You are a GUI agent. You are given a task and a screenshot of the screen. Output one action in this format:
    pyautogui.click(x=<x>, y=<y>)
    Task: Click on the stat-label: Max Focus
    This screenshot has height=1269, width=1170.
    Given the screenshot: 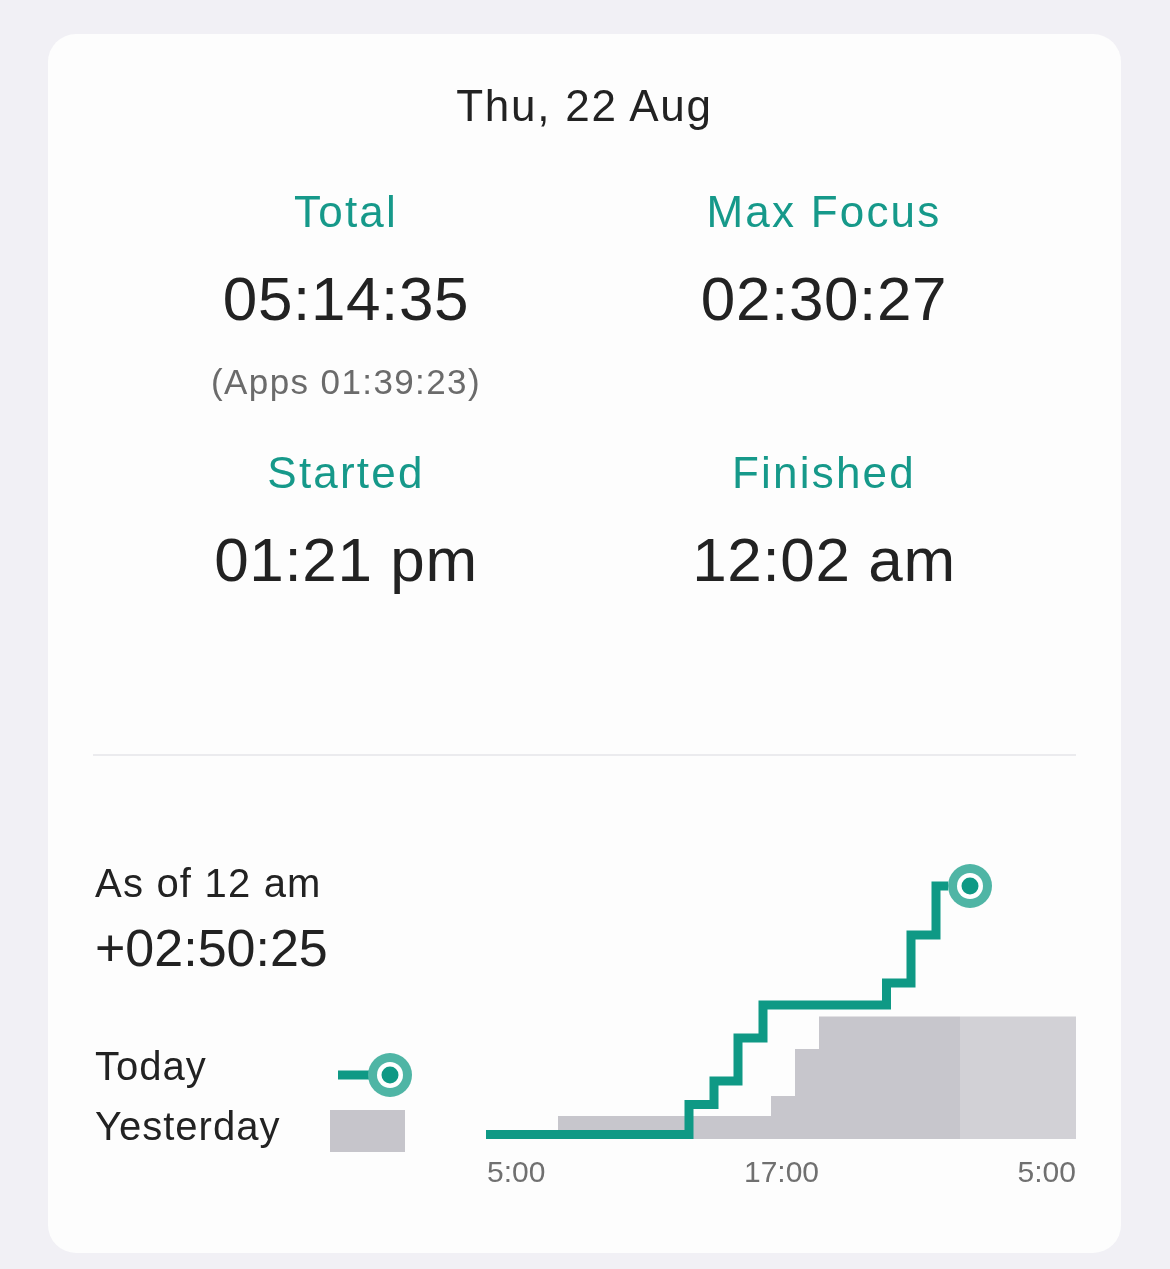 What is the action you would take?
    pyautogui.click(x=824, y=212)
    